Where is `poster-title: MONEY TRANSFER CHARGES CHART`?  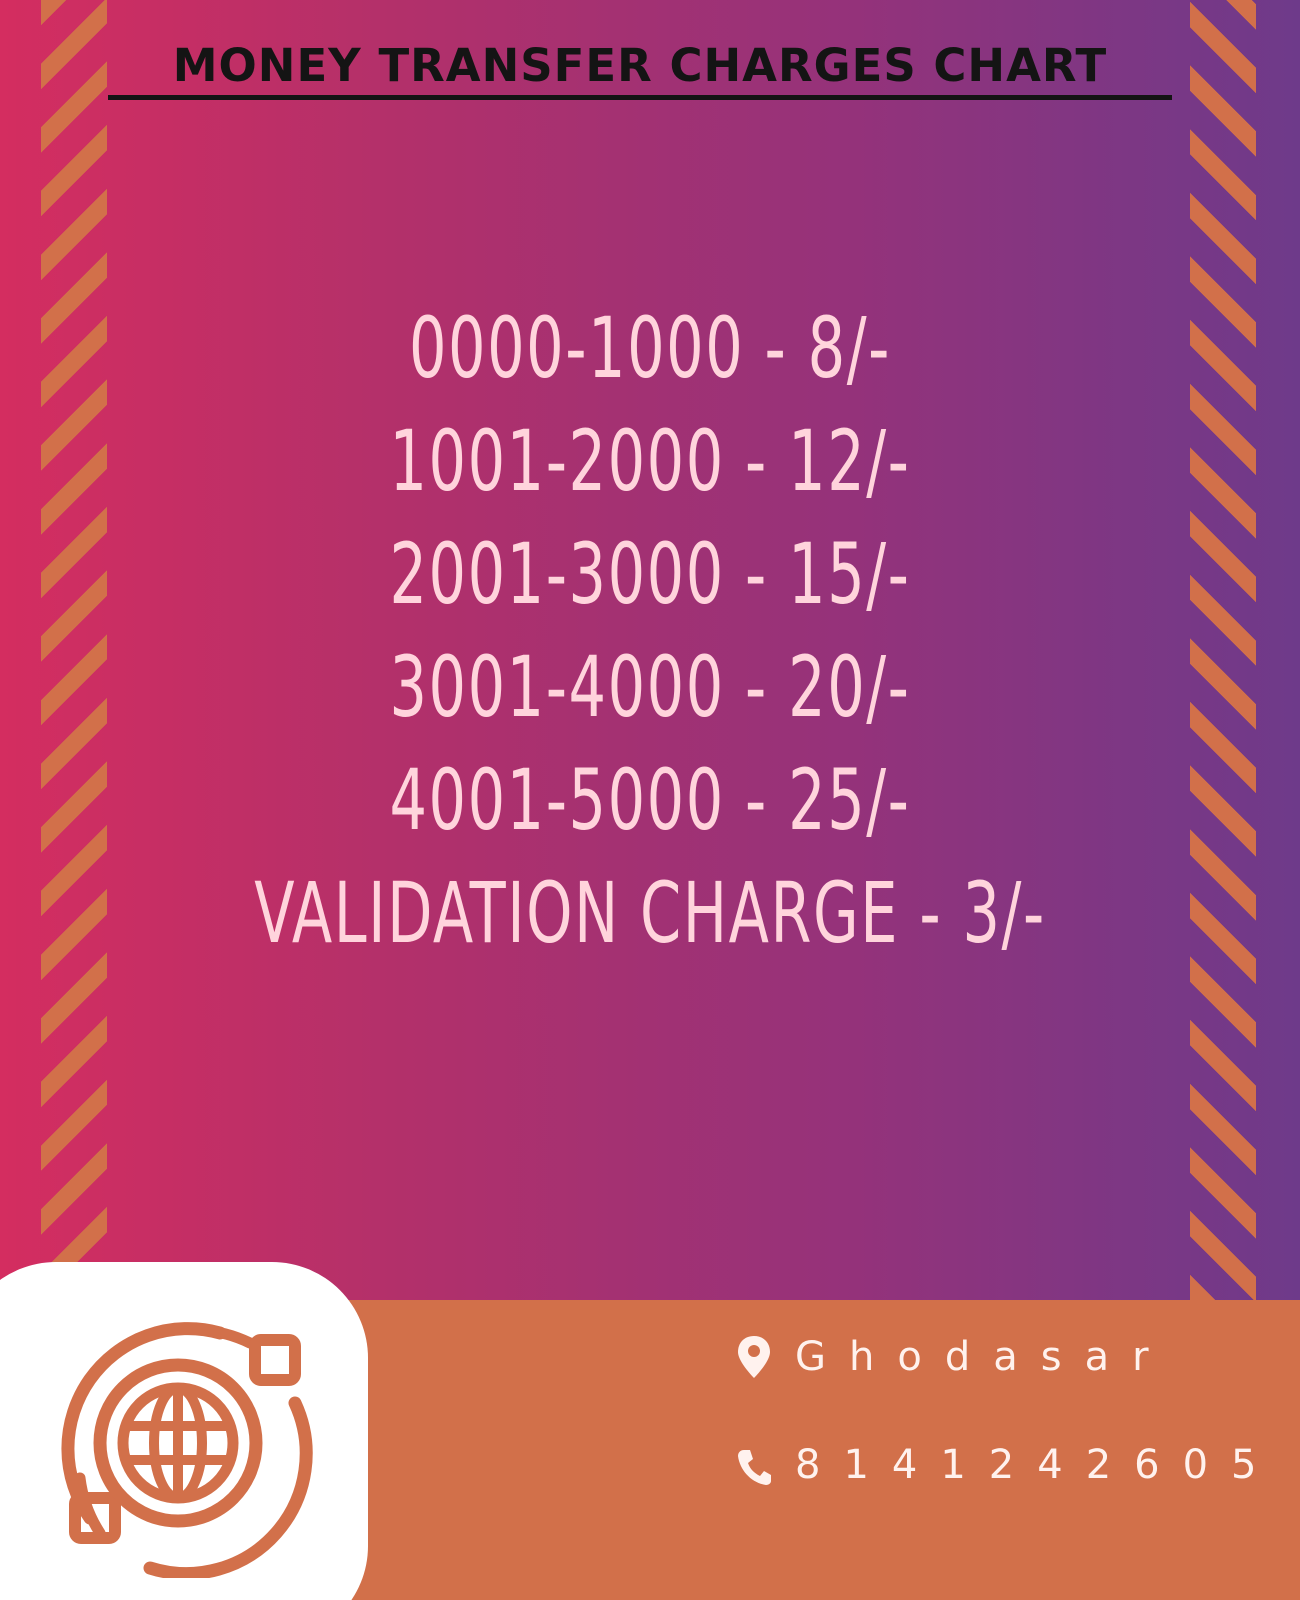 poster-title: MONEY TRANSFER CHARGES CHART is located at coordinates (640, 65).